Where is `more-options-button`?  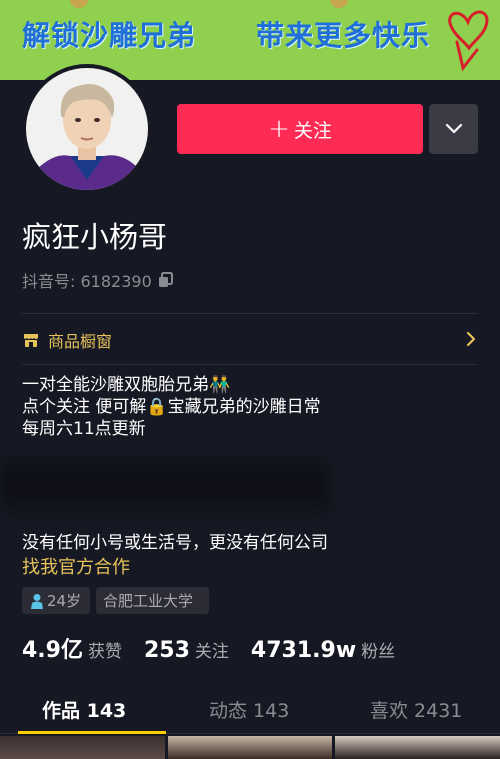
more-options-button is located at coordinates (453, 129).